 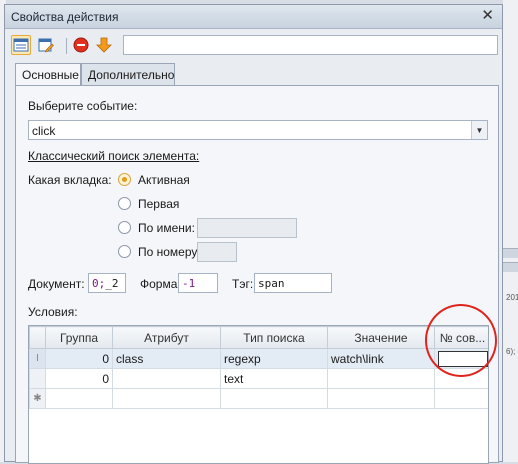 I want to click on radio-by-number, so click(x=124, y=251).